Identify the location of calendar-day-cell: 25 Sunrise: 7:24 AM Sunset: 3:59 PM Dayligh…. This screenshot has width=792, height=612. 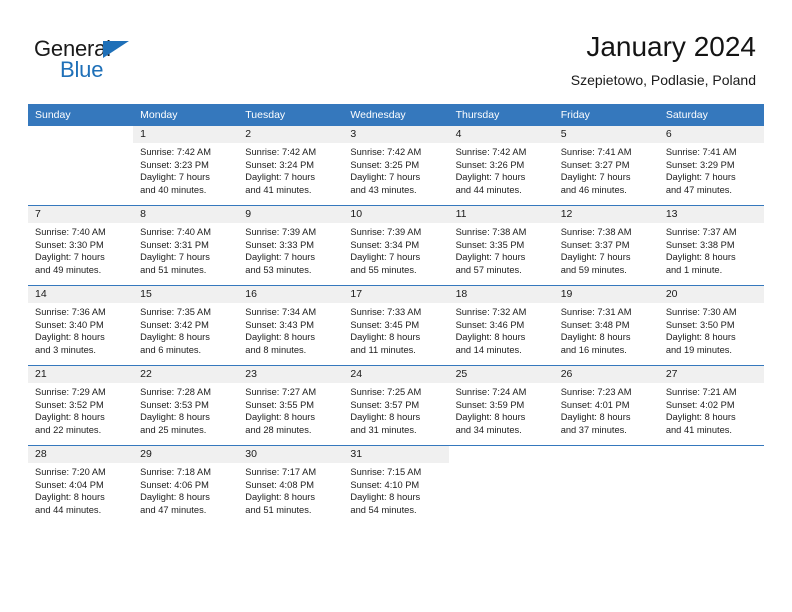
(501, 405).